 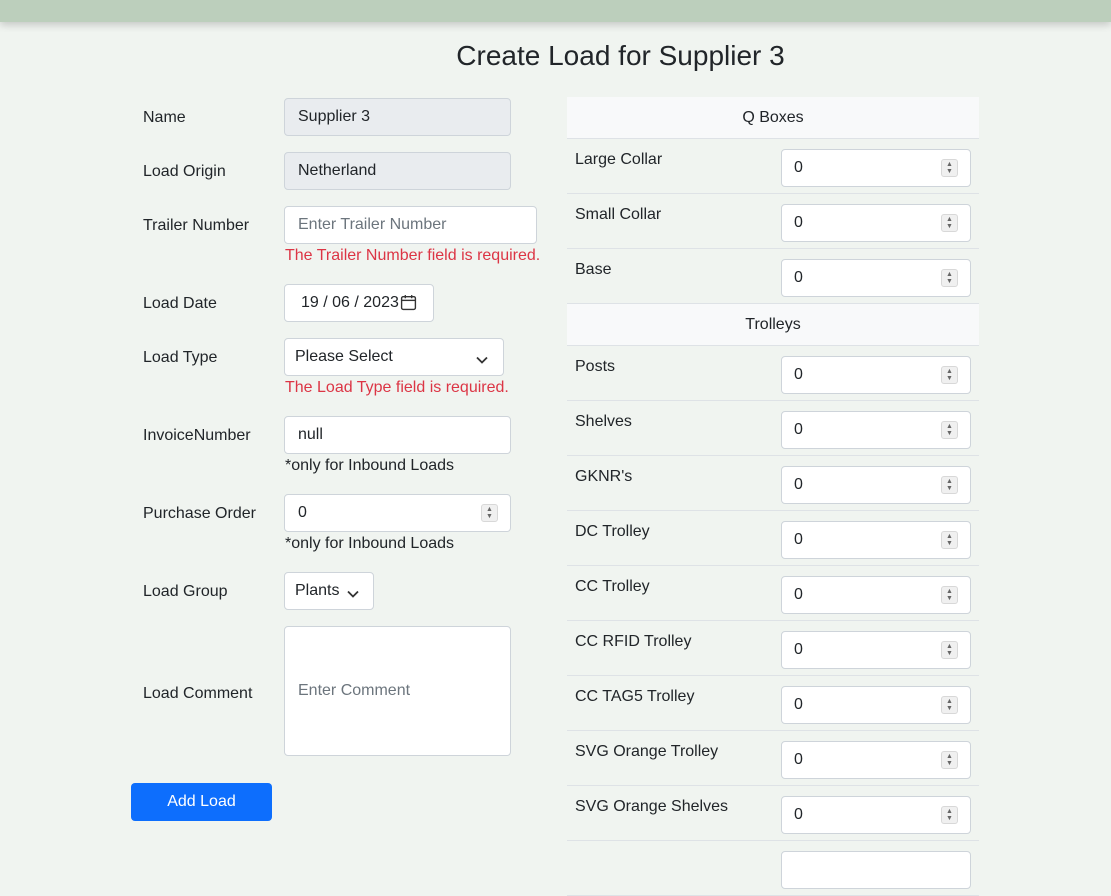 What do you see at coordinates (773, 538) in the screenshot?
I see `table-row: DC Trolley 0 ▲ ▼` at bounding box center [773, 538].